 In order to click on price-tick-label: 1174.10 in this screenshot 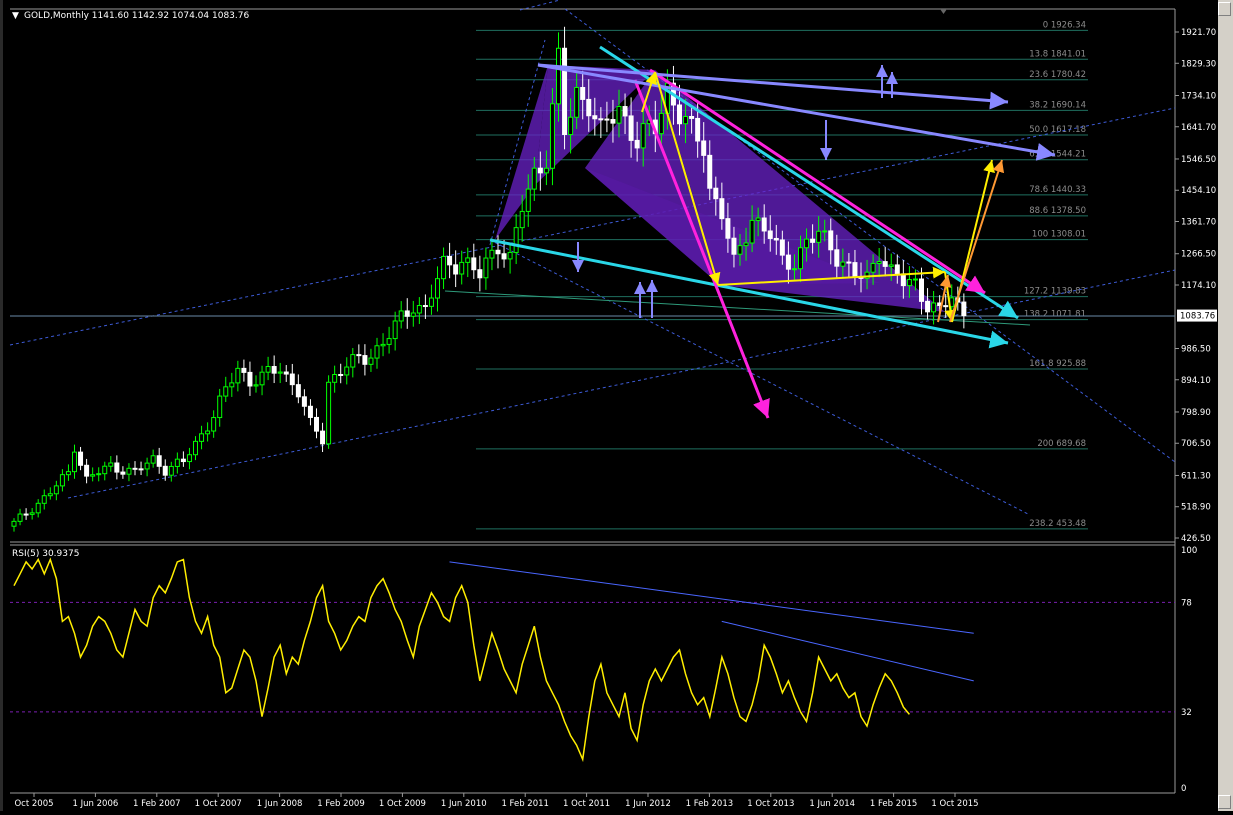, I will do `click(1198, 286)`.